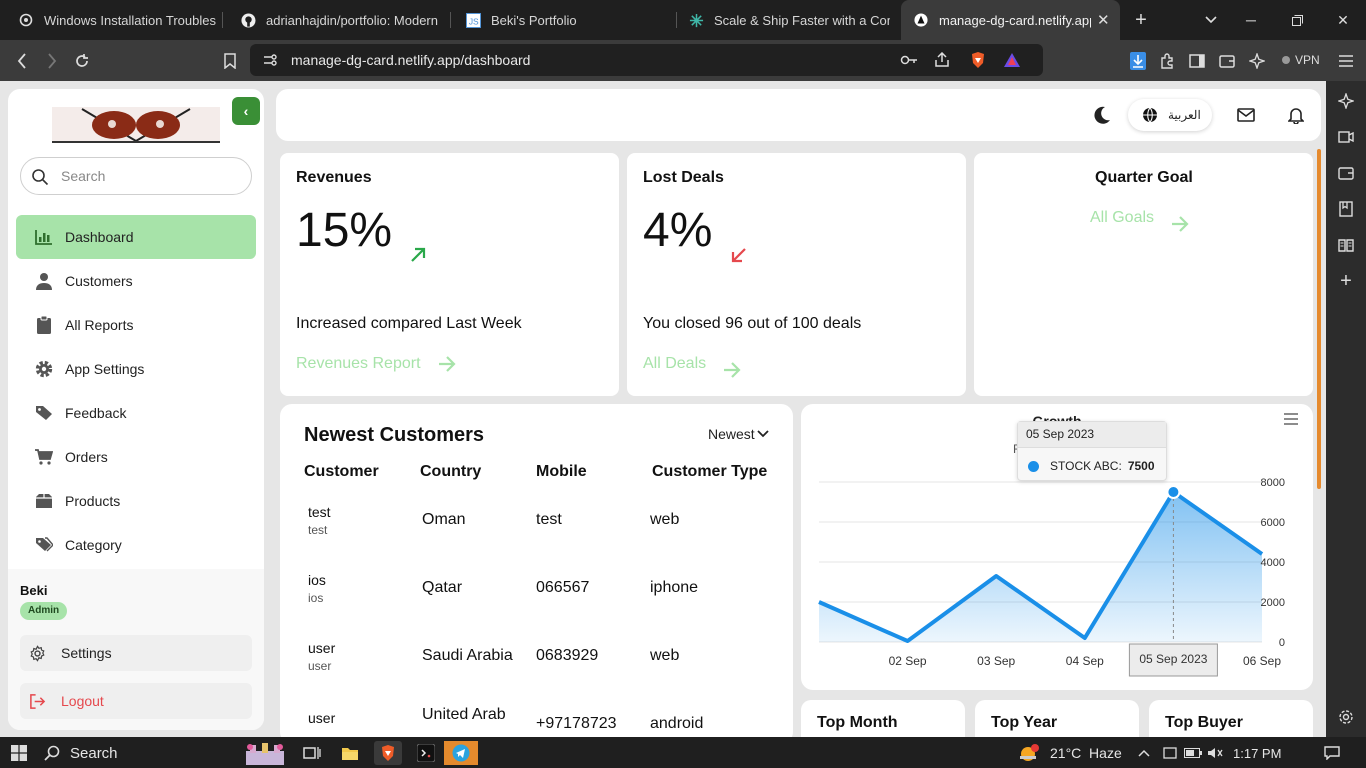  I want to click on browser-tab-active: manage-dg-card.netlify.app/ ✕, so click(1010, 20).